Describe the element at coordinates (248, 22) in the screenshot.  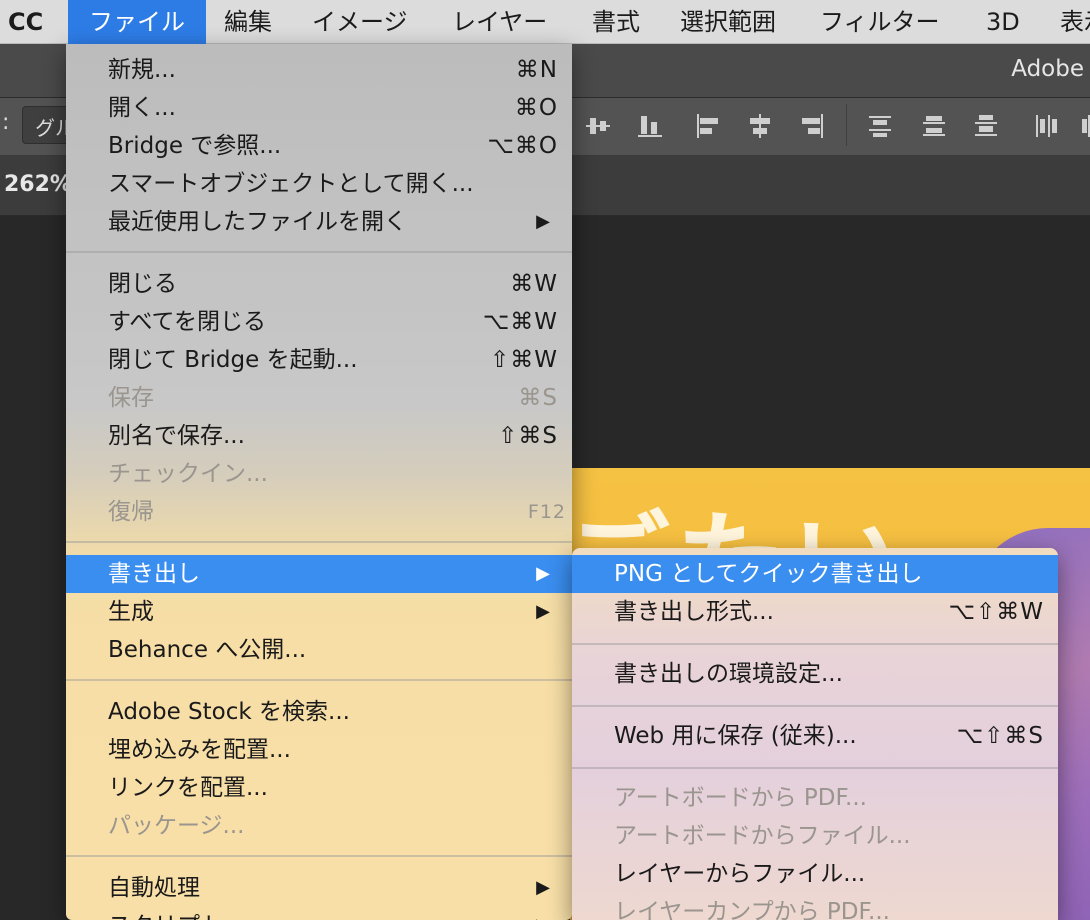
I see `menu-edit: 編集` at that location.